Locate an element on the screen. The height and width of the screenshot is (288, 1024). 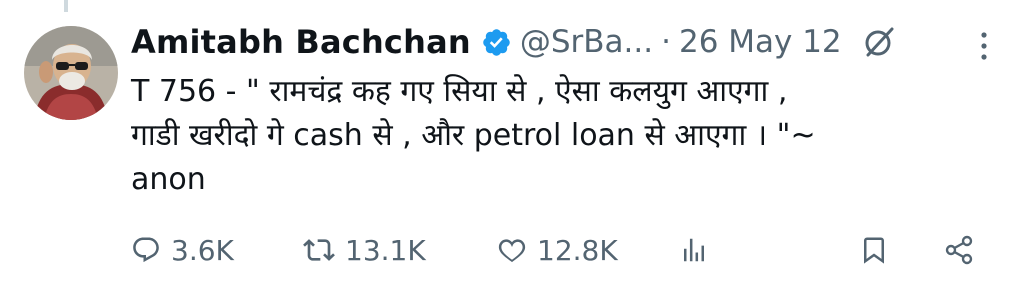
reply-button: 3.6K is located at coordinates (182, 250).